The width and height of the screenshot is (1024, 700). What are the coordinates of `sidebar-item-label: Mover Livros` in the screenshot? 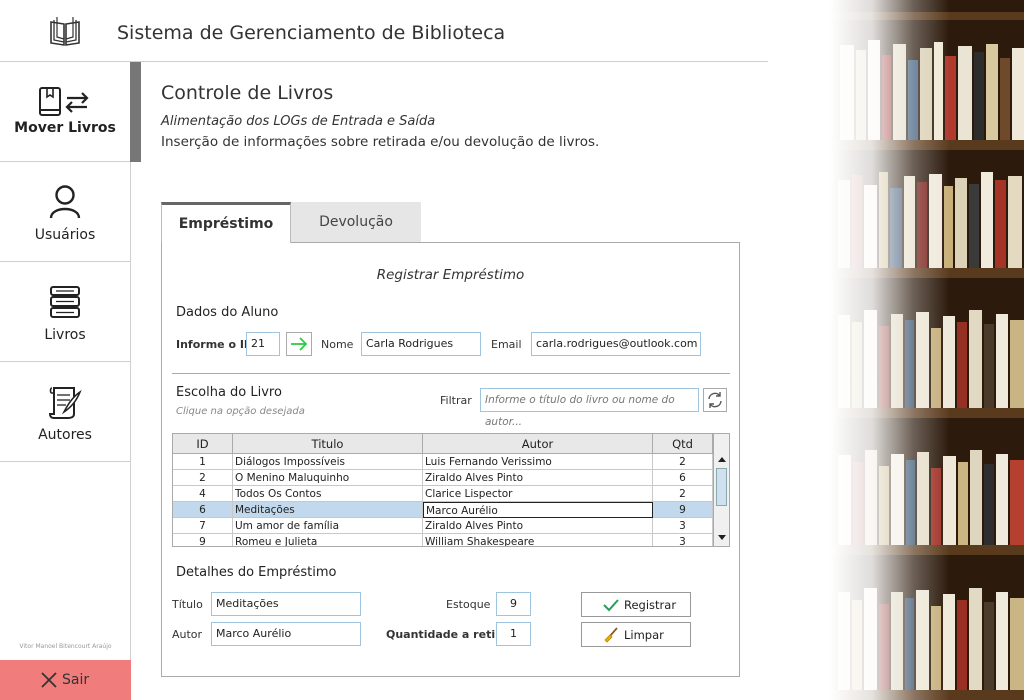 It's located at (65, 128).